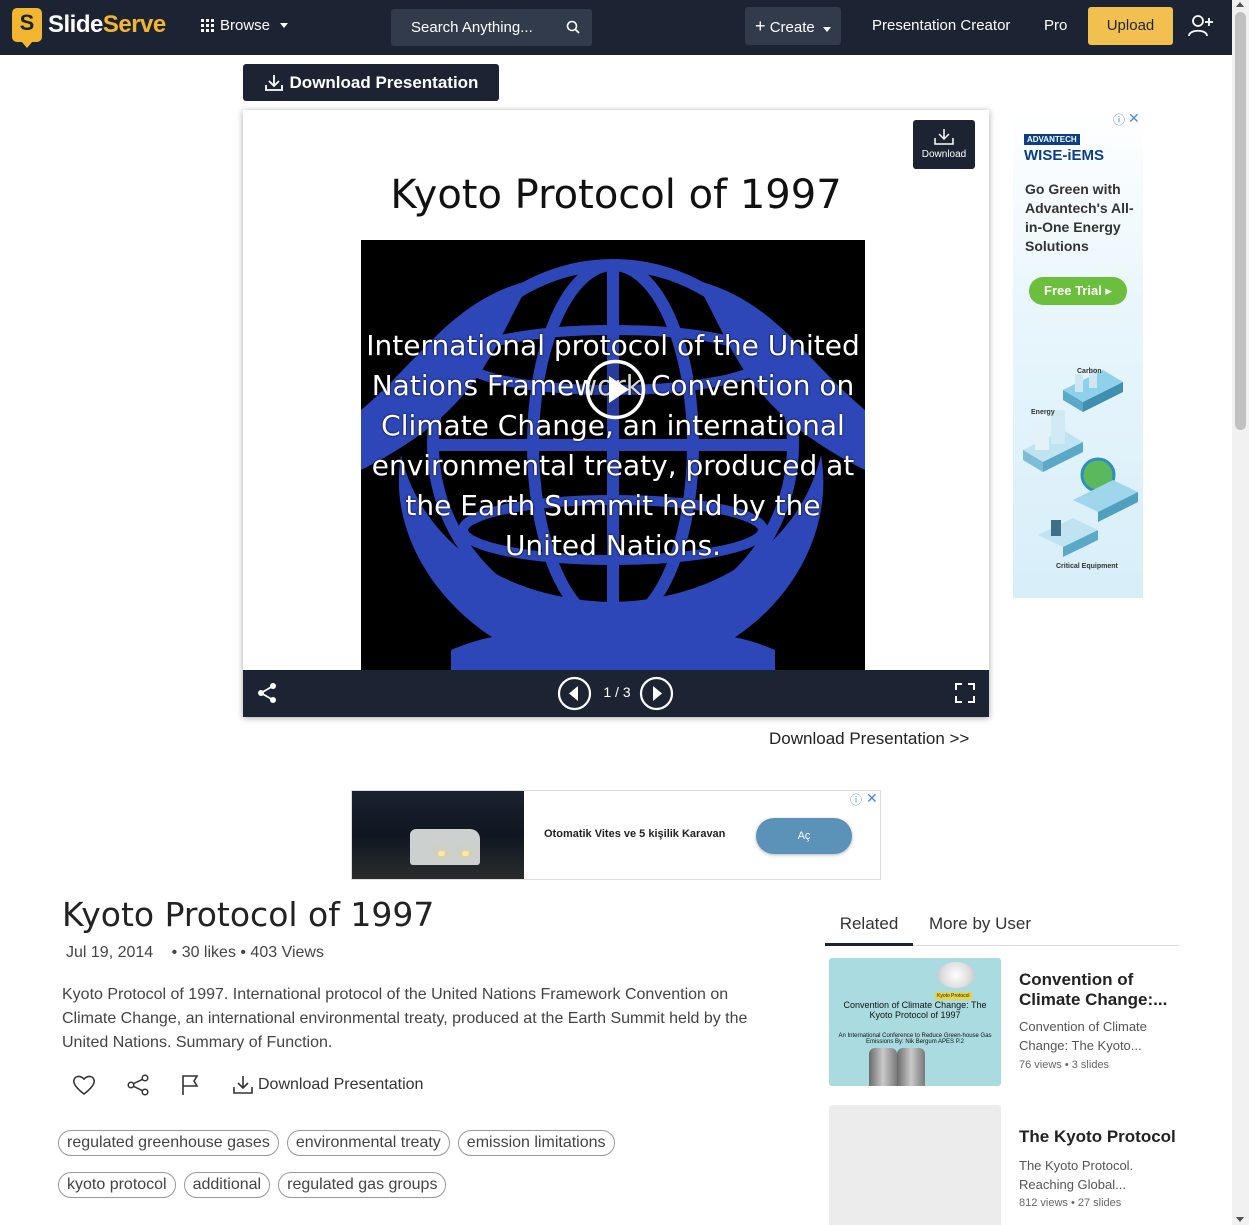 Image resolution: width=1249 pixels, height=1225 pixels. I want to click on browse-label: Browse, so click(245, 25).